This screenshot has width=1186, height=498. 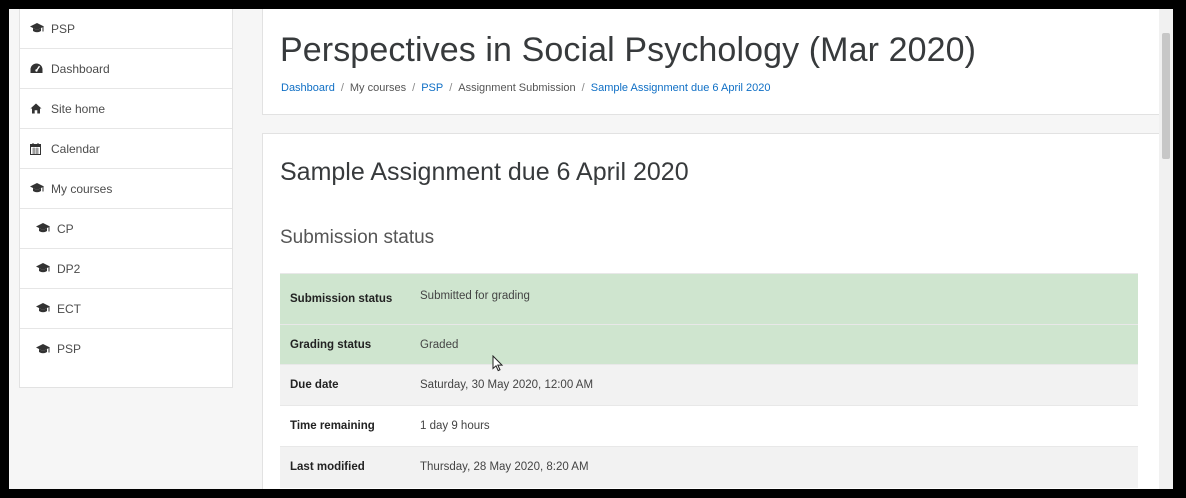 I want to click on dashboard-icon, so click(x=38, y=69).